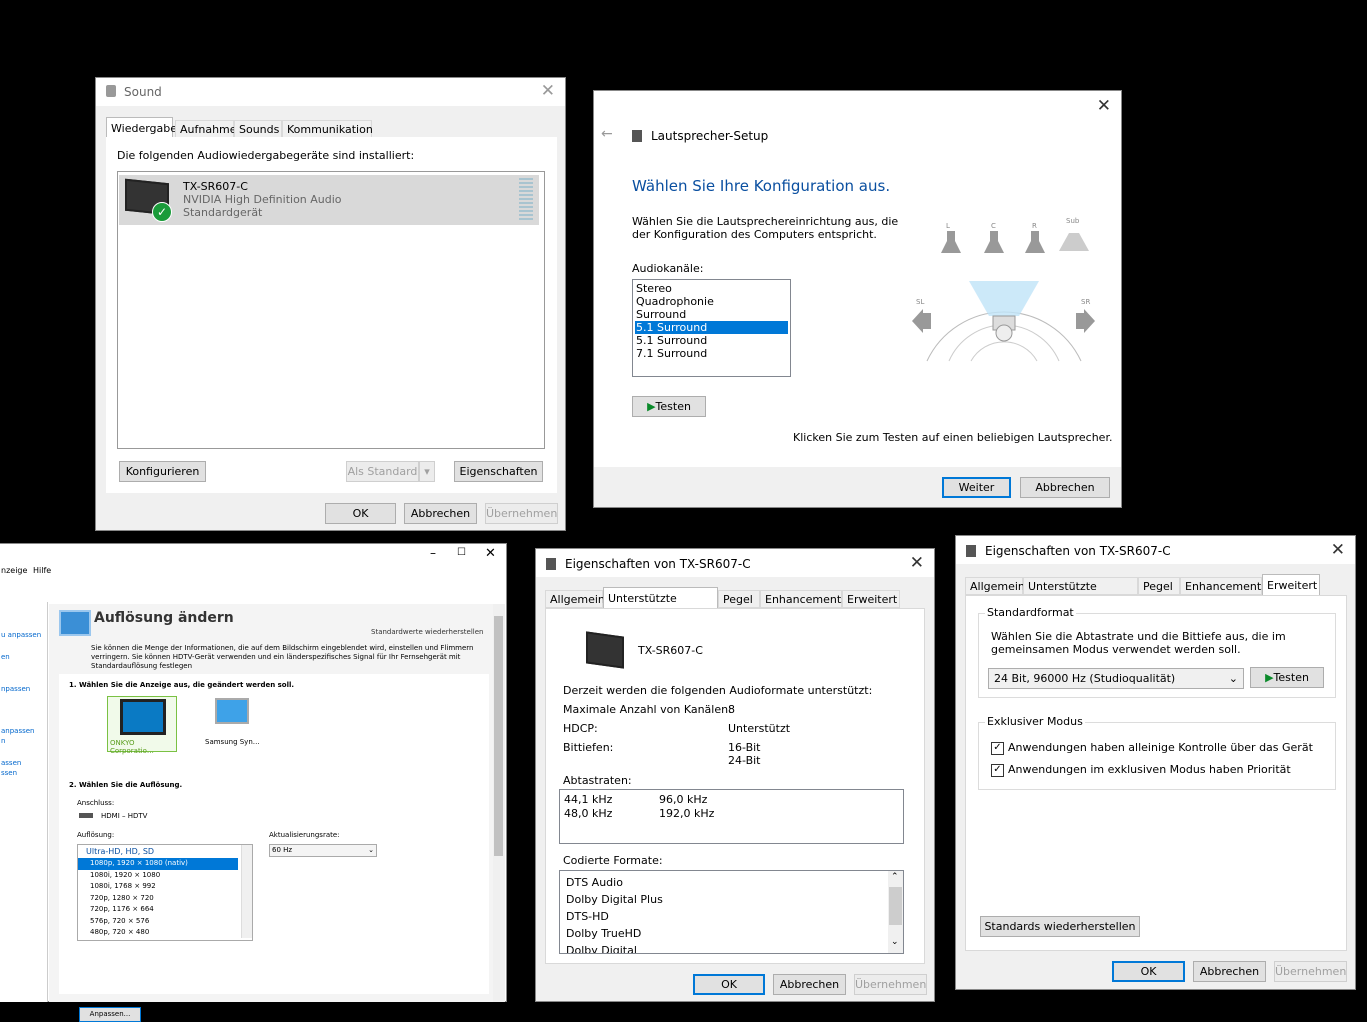  What do you see at coordinates (3, 741) in the screenshot?
I see `sidebar-item: n` at bounding box center [3, 741].